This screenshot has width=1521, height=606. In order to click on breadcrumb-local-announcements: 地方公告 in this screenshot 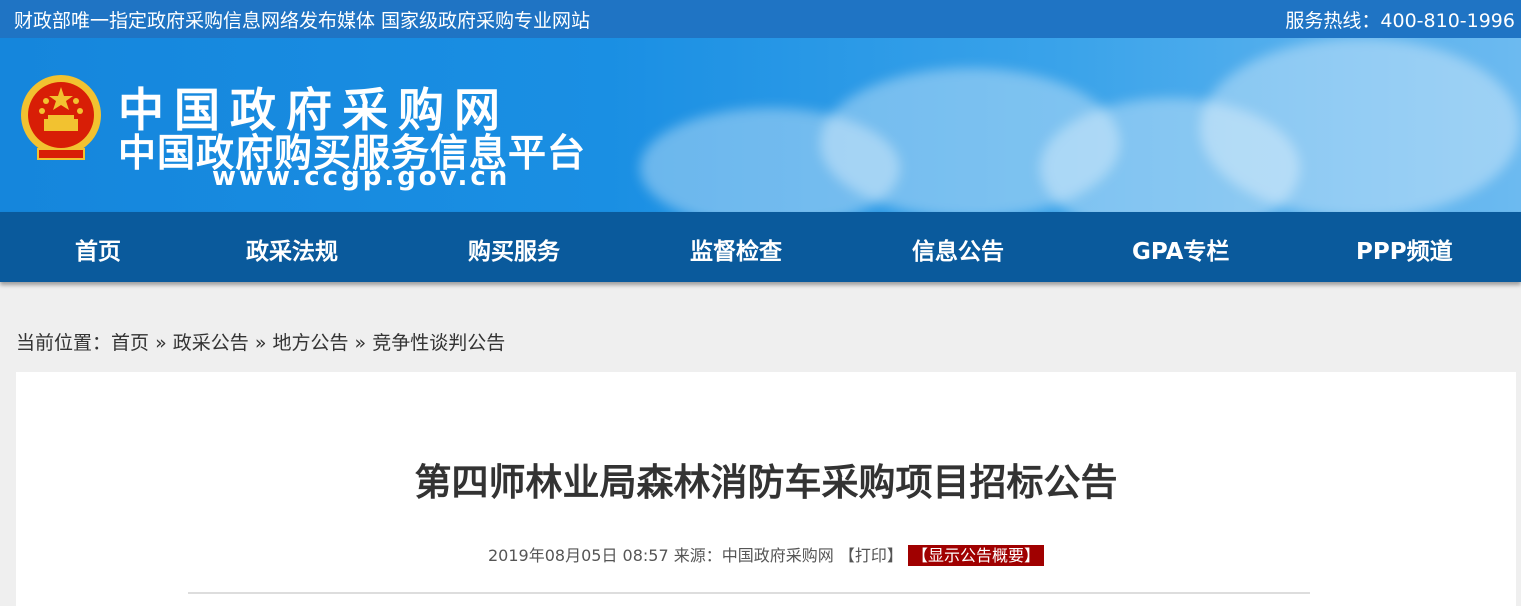, I will do `click(310, 343)`.